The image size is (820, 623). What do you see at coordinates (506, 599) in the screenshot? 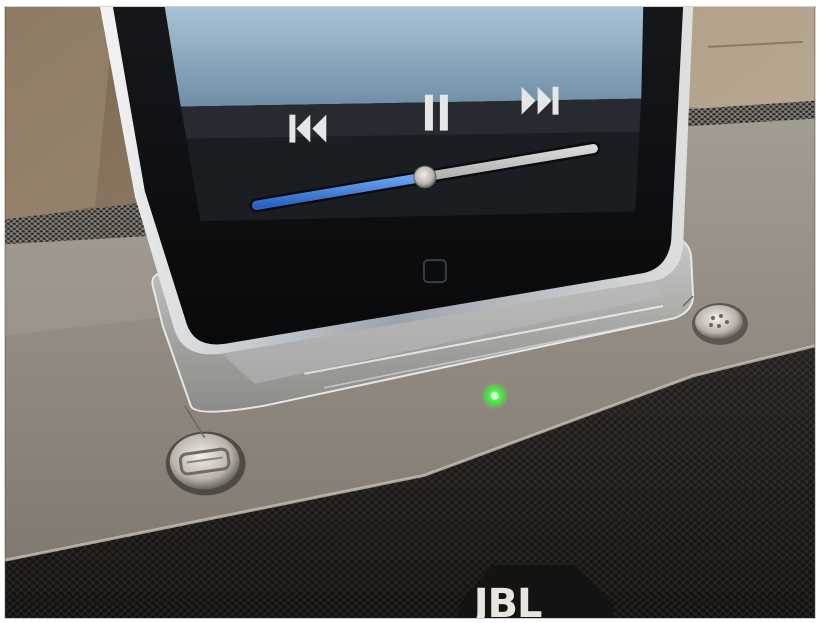
I see `jbl-logo-text: JBL` at bounding box center [506, 599].